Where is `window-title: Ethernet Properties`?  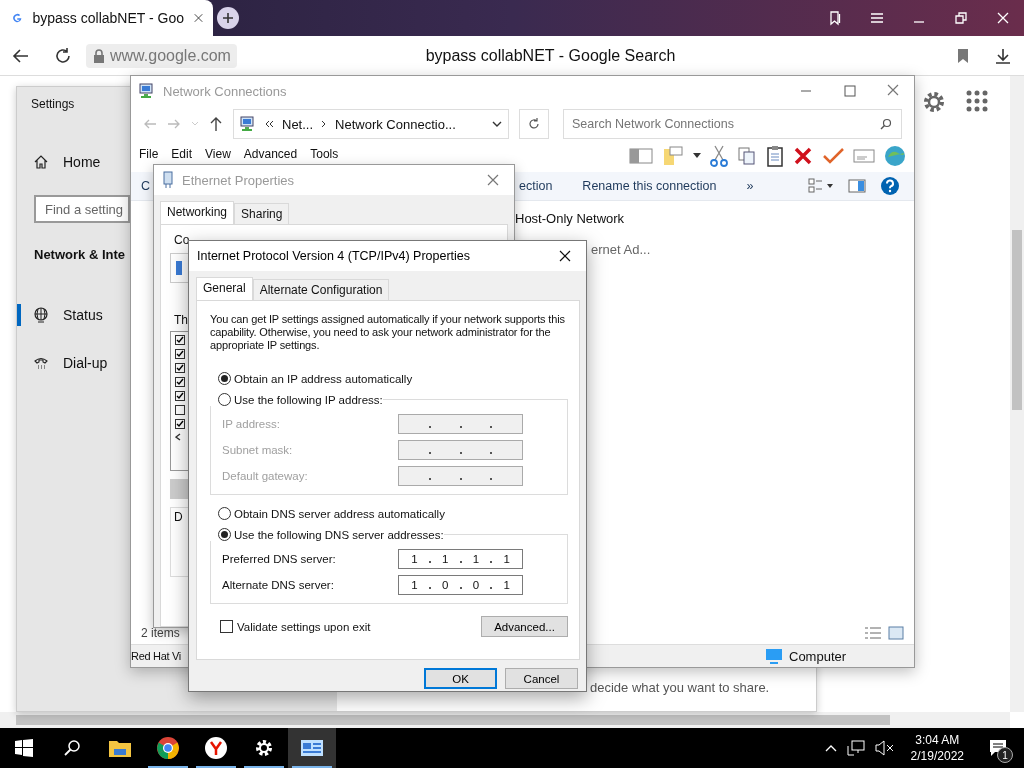
window-title: Ethernet Properties is located at coordinates (238, 180).